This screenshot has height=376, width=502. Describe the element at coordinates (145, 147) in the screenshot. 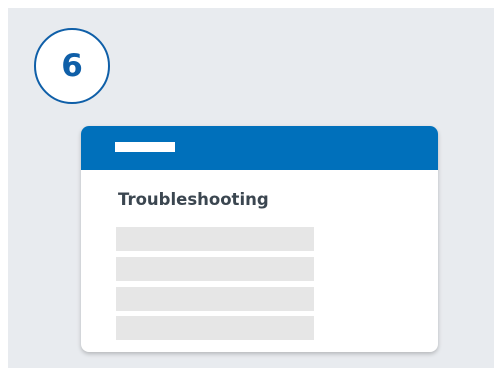

I see `titlebar-placeholder-bar` at that location.